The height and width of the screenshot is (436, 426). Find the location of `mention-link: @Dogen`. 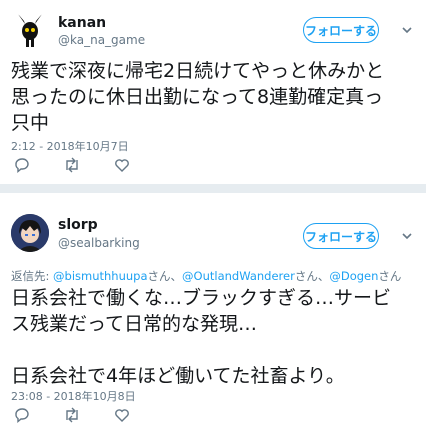

mention-link: @Dogen is located at coordinates (353, 276).